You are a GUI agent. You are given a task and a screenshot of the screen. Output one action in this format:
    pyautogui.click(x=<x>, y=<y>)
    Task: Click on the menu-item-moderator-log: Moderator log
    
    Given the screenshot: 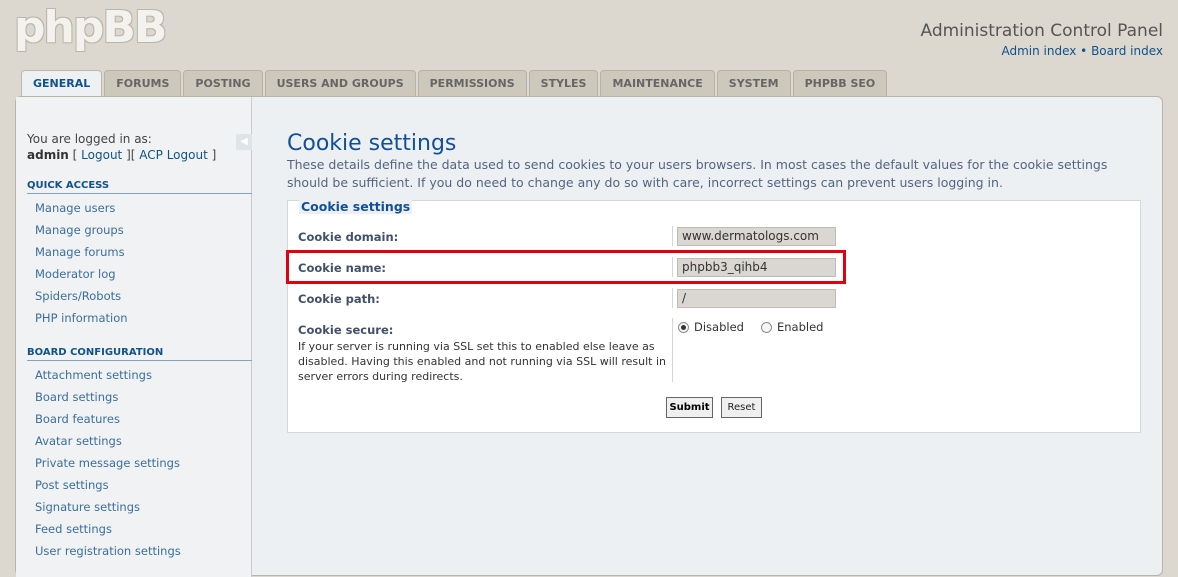 What is the action you would take?
    pyautogui.click(x=81, y=274)
    